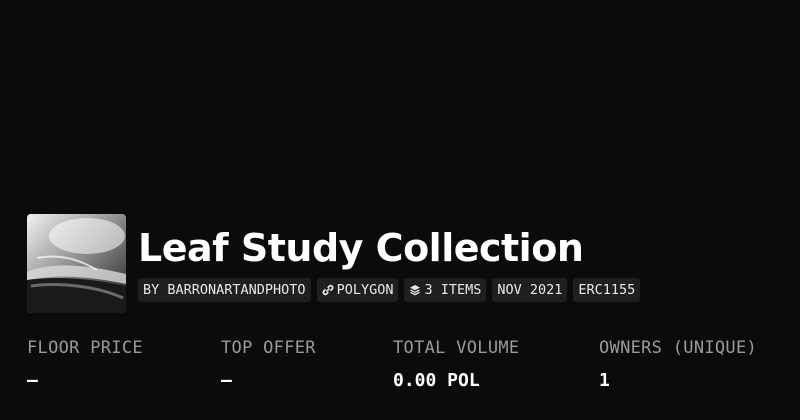 The height and width of the screenshot is (420, 800). I want to click on leaf-photo-image, so click(76, 263).